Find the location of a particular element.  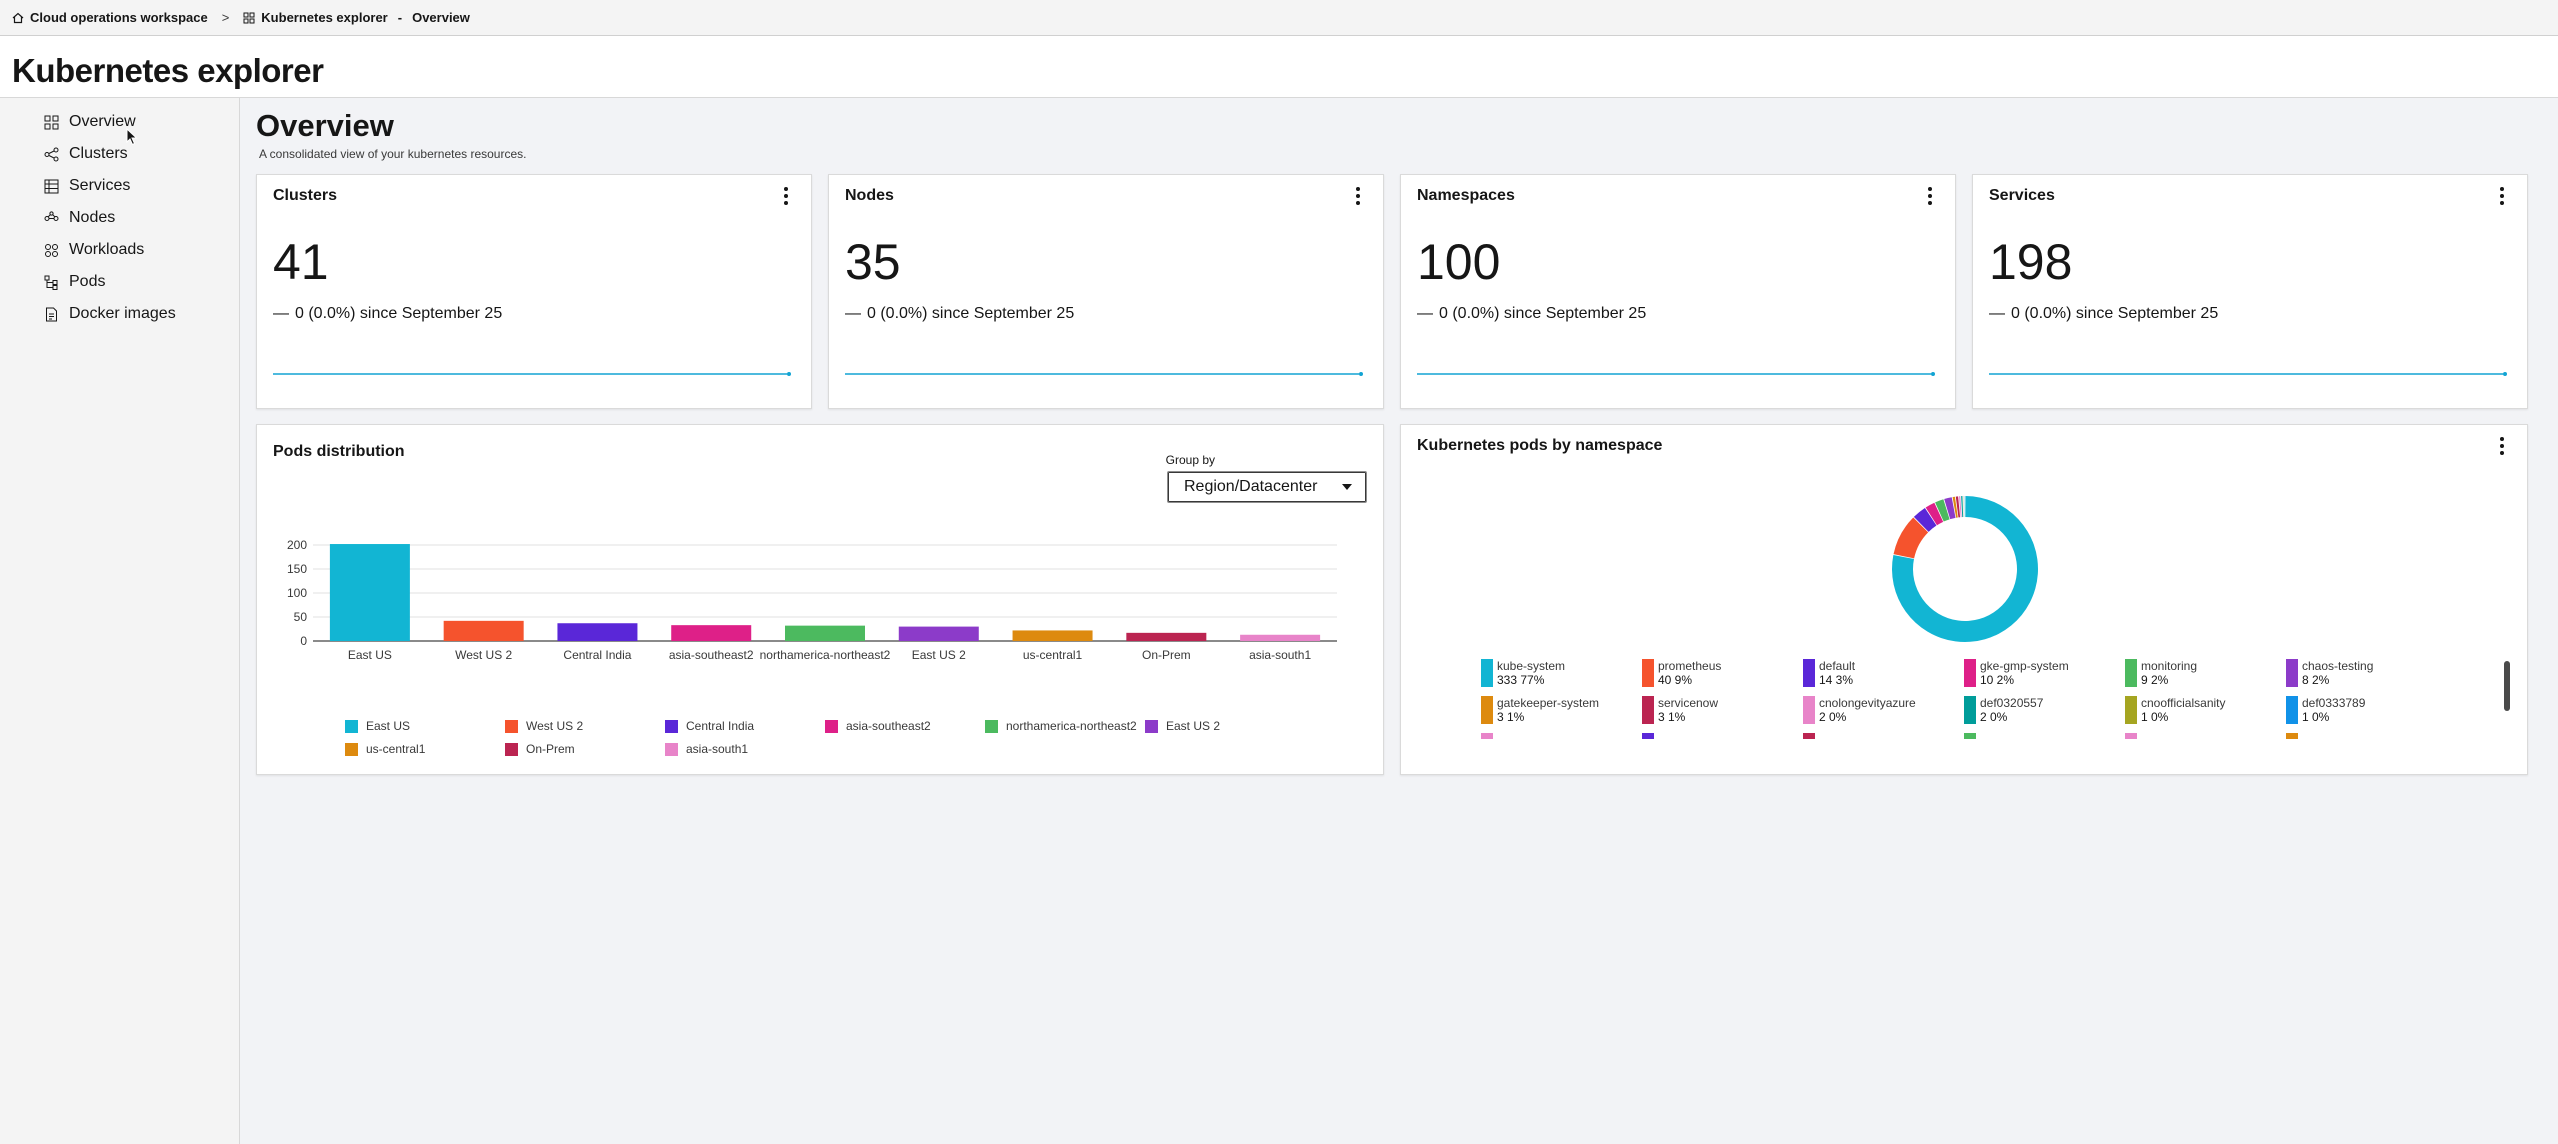

legend-item: prometheus 40 9% is located at coordinates (1717, 673).